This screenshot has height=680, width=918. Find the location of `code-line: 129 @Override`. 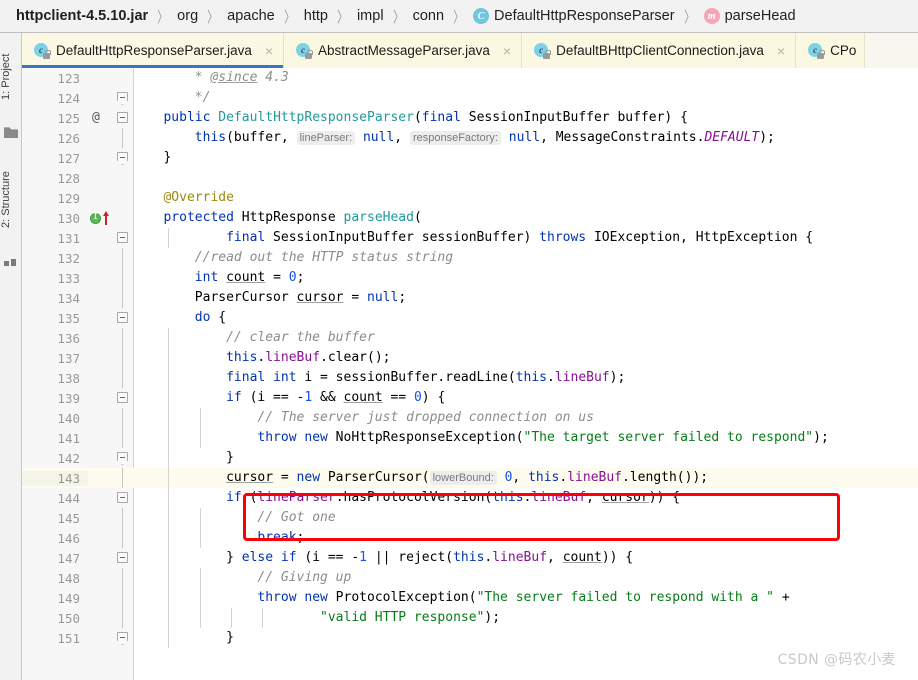

code-line: 129 @Override is located at coordinates (470, 198).